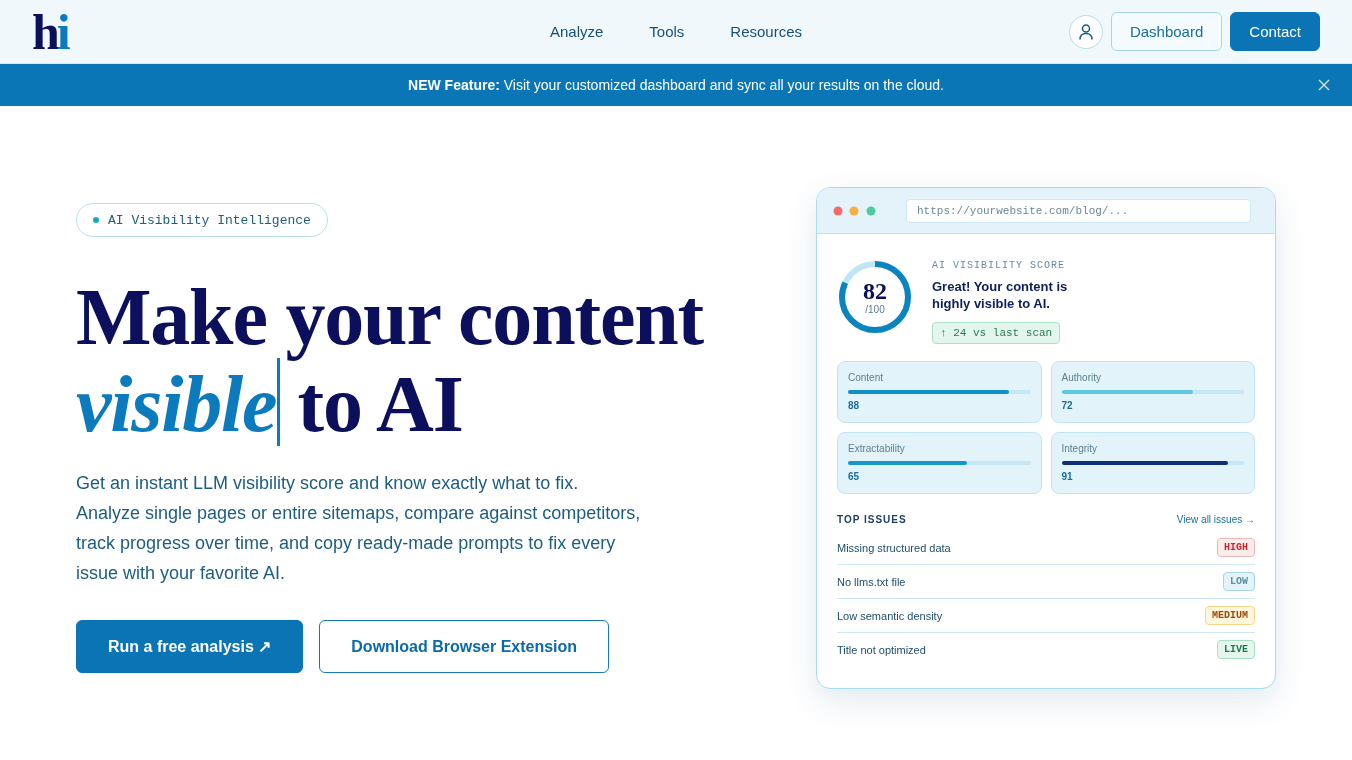 Image resolution: width=1352 pixels, height=760 pixels. Describe the element at coordinates (877, 448) in the screenshot. I see `metric-label: Extractability` at that location.